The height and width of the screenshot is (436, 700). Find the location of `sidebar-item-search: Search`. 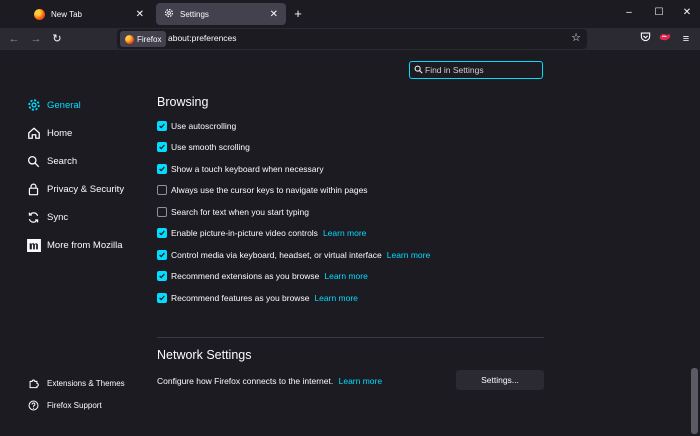

sidebar-item-search: Search is located at coordinates (51, 161).